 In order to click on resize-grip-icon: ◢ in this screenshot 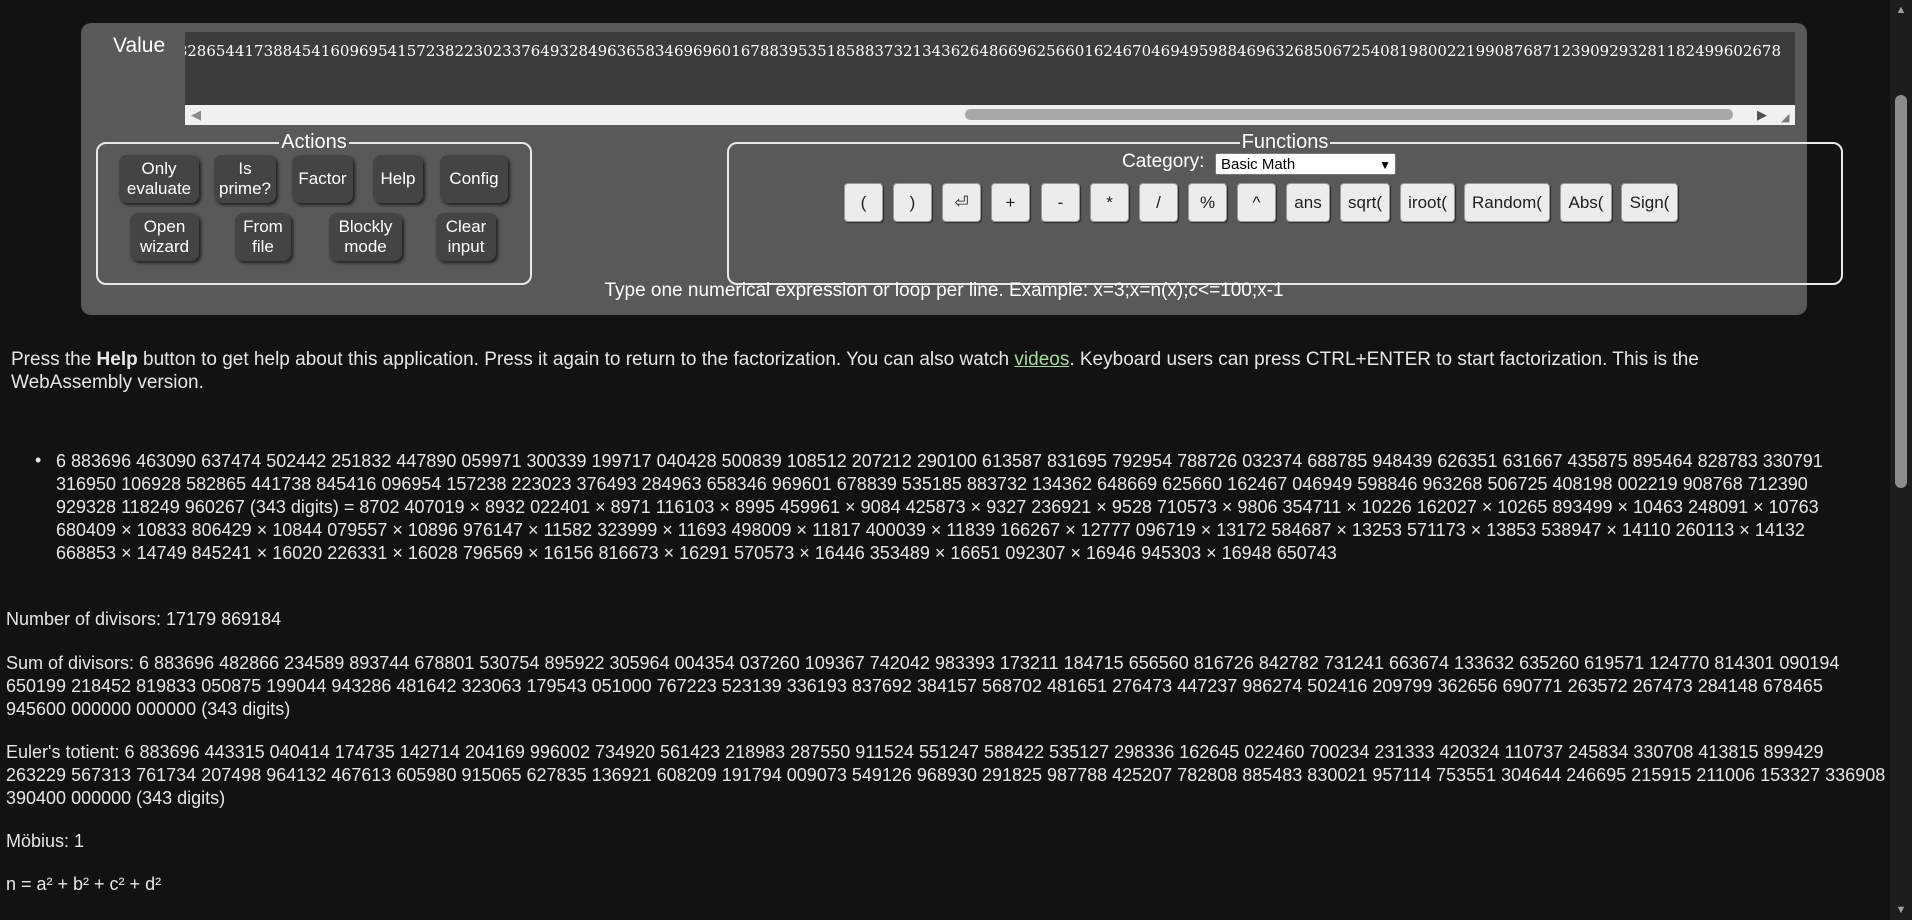, I will do `click(1787, 118)`.